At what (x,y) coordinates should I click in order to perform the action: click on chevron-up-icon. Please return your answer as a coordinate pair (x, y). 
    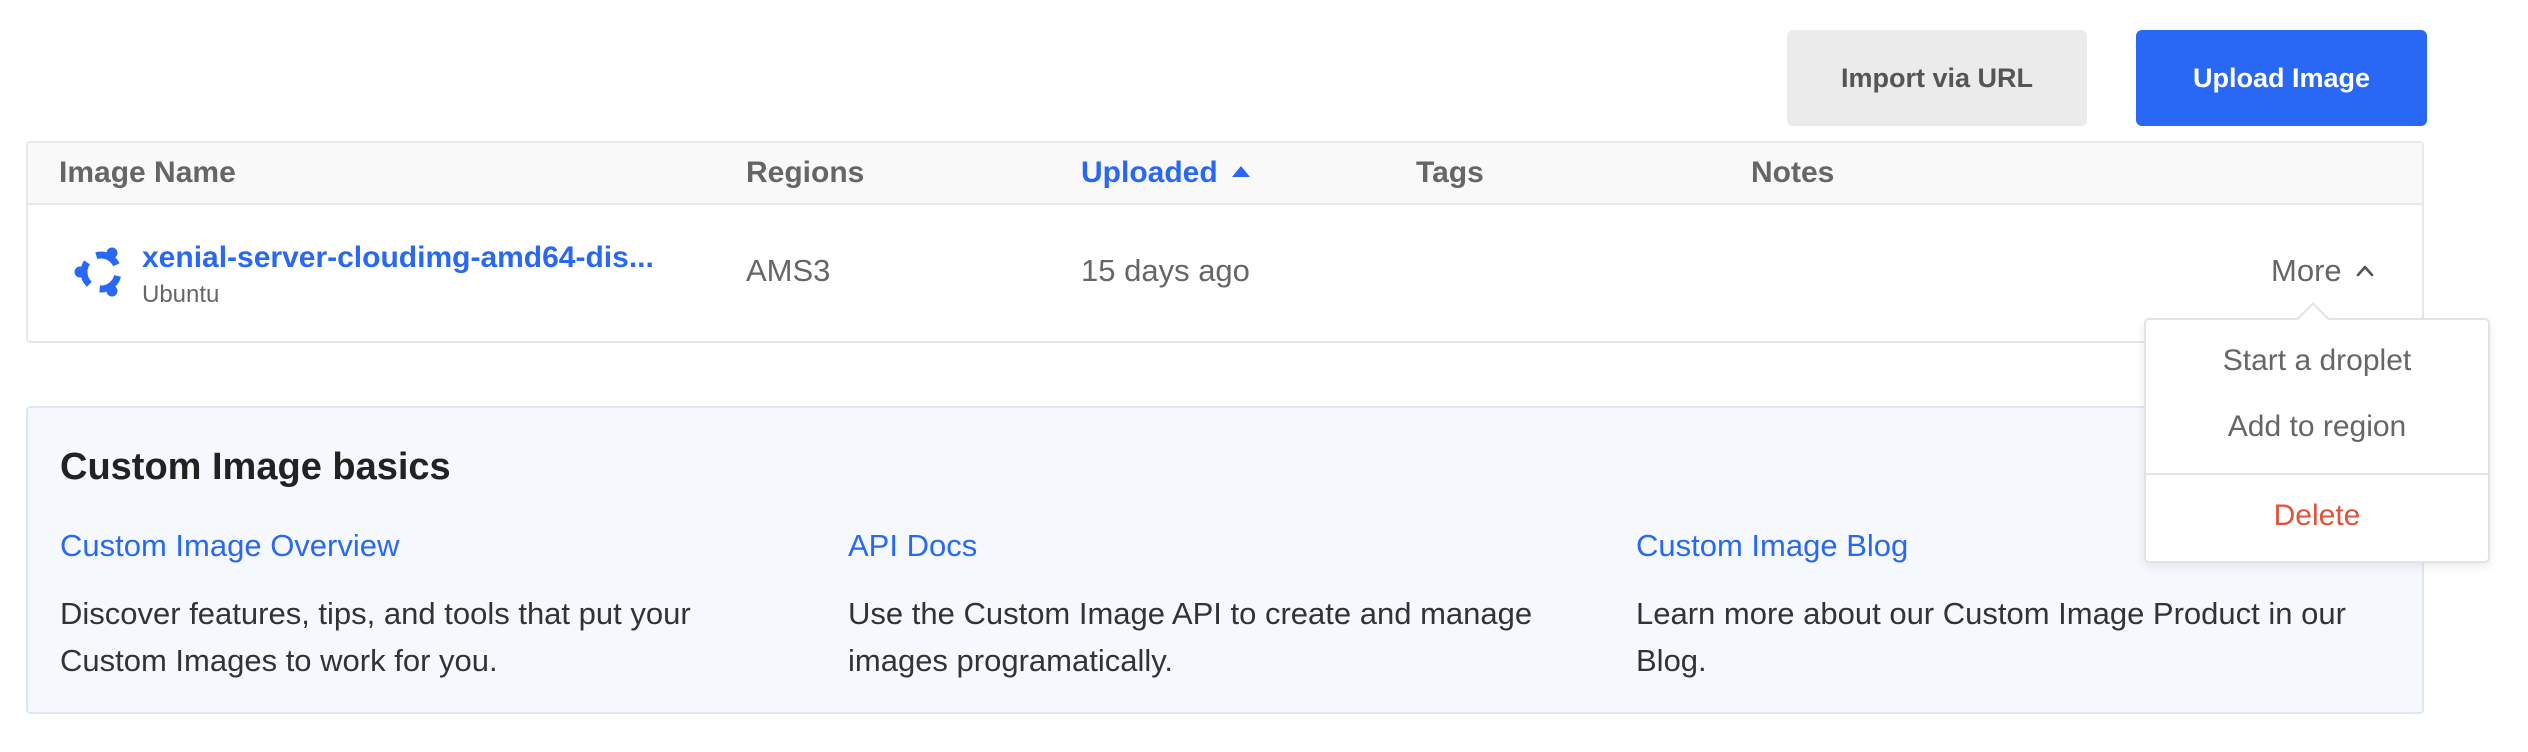
    Looking at the image, I should click on (2364, 271).